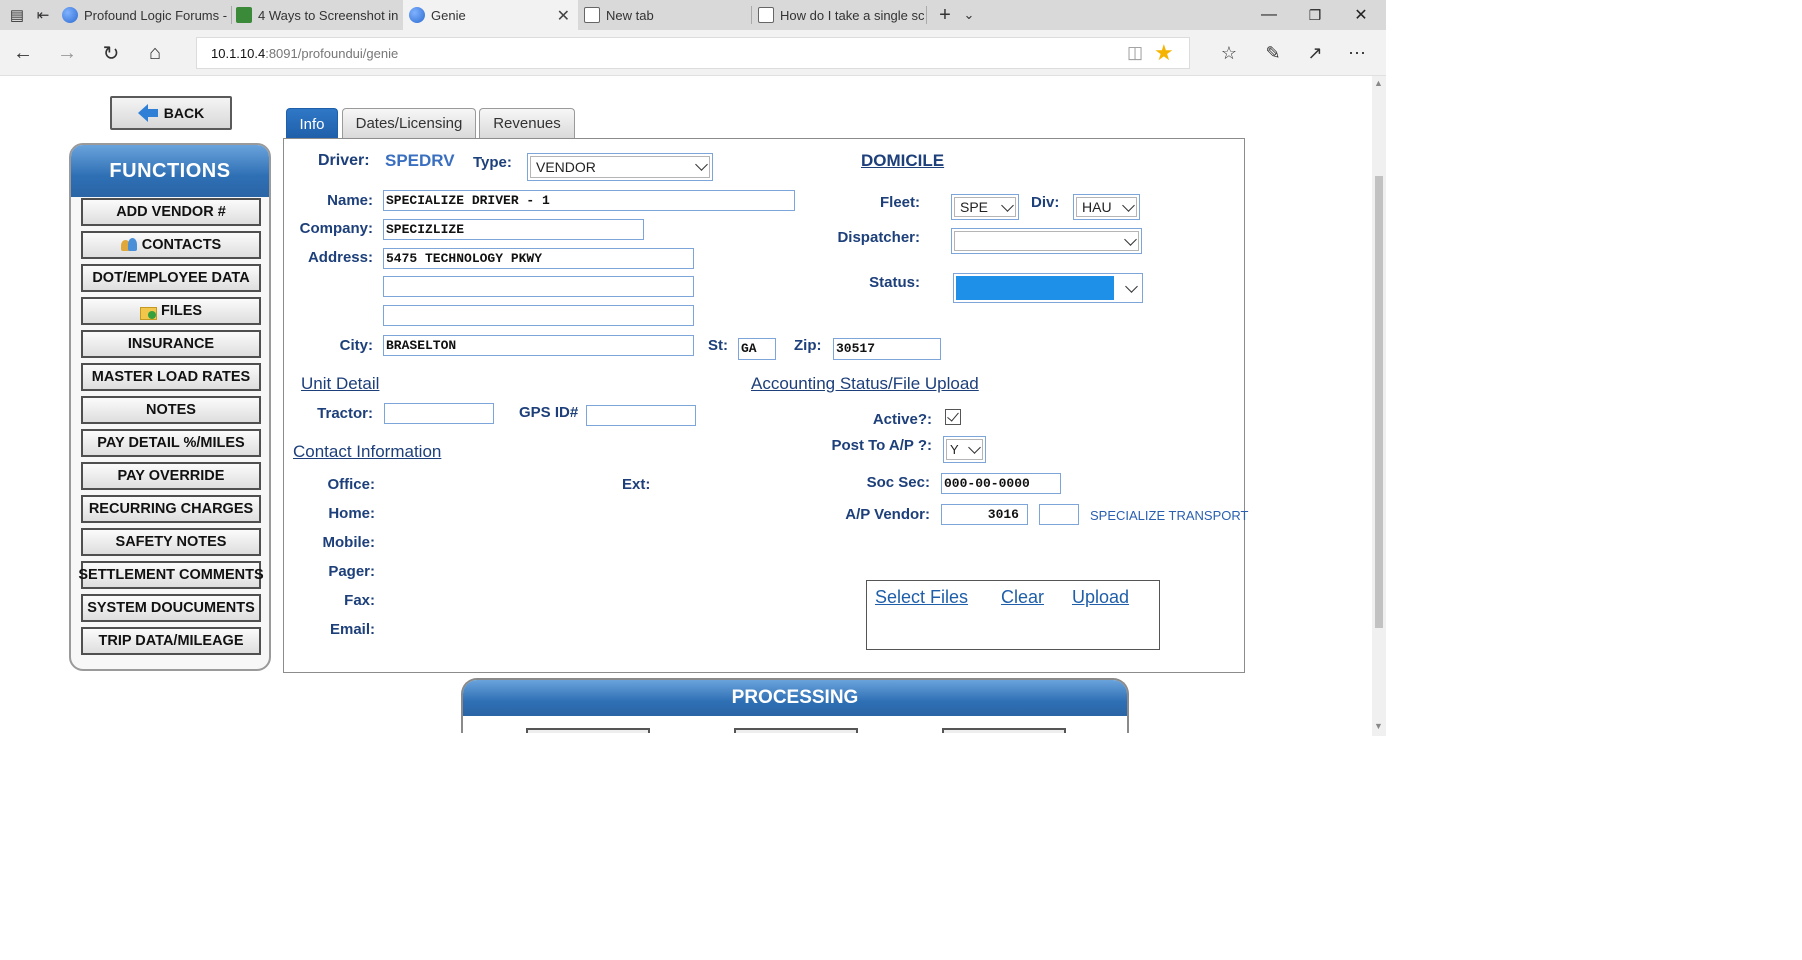 The image size is (1802, 960). What do you see at coordinates (1169, 515) in the screenshot?
I see `ap-vendor-name: SPECIALIZE TRANSPORT` at bounding box center [1169, 515].